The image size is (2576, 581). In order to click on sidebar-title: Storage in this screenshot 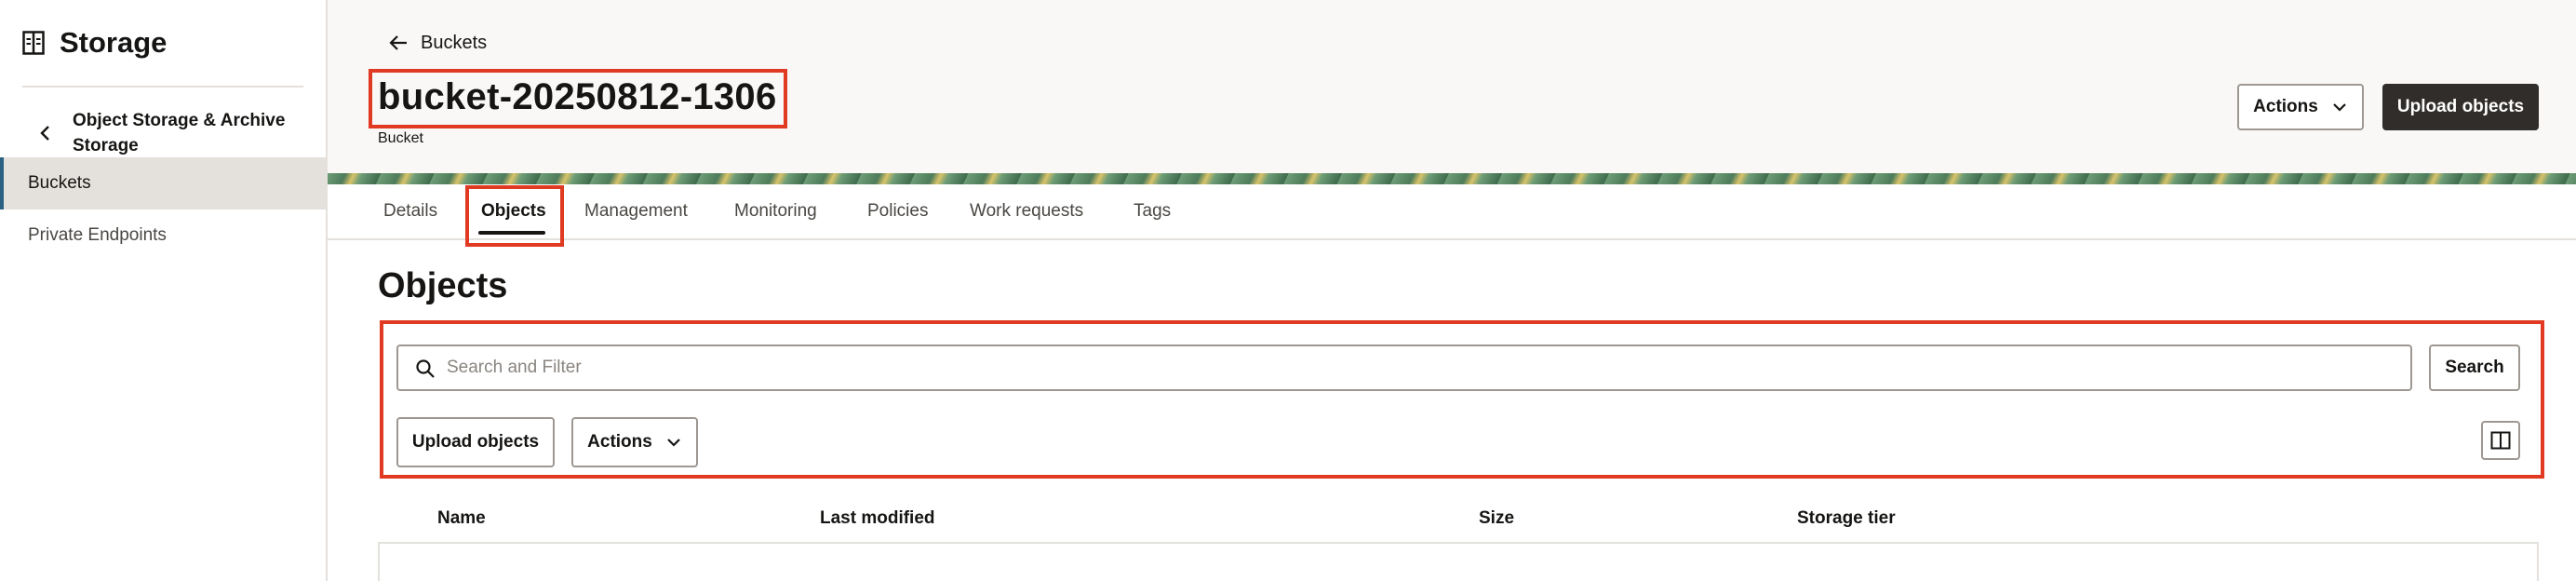, I will do `click(114, 42)`.